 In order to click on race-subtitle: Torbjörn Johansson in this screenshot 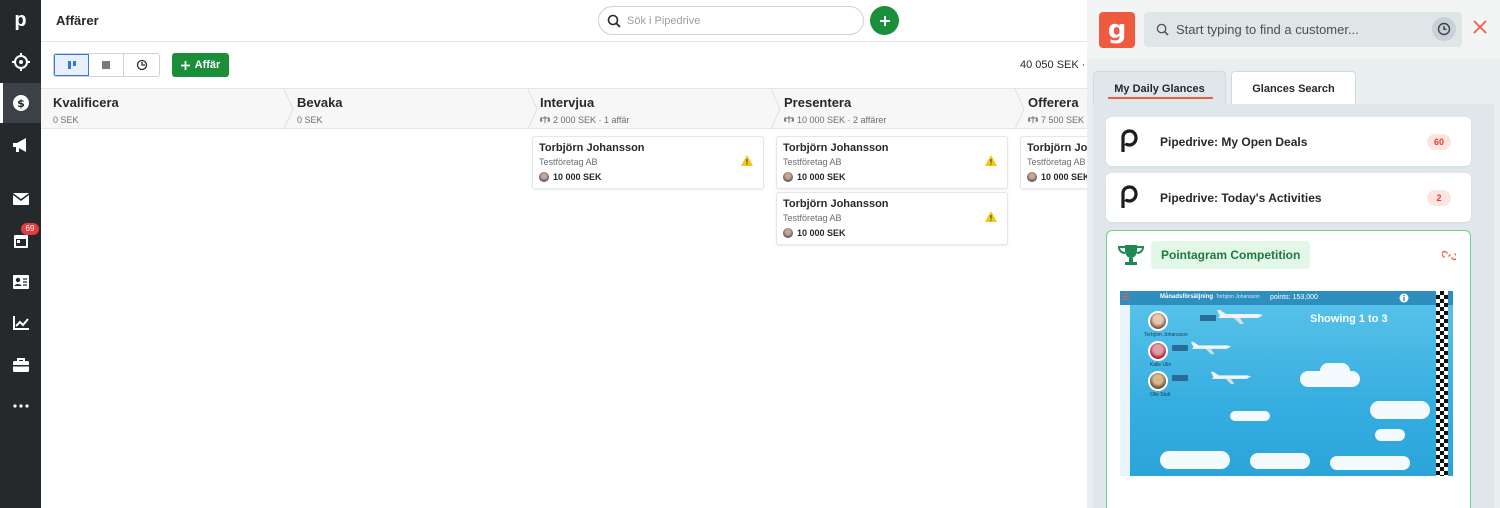, I will do `click(1238, 297)`.